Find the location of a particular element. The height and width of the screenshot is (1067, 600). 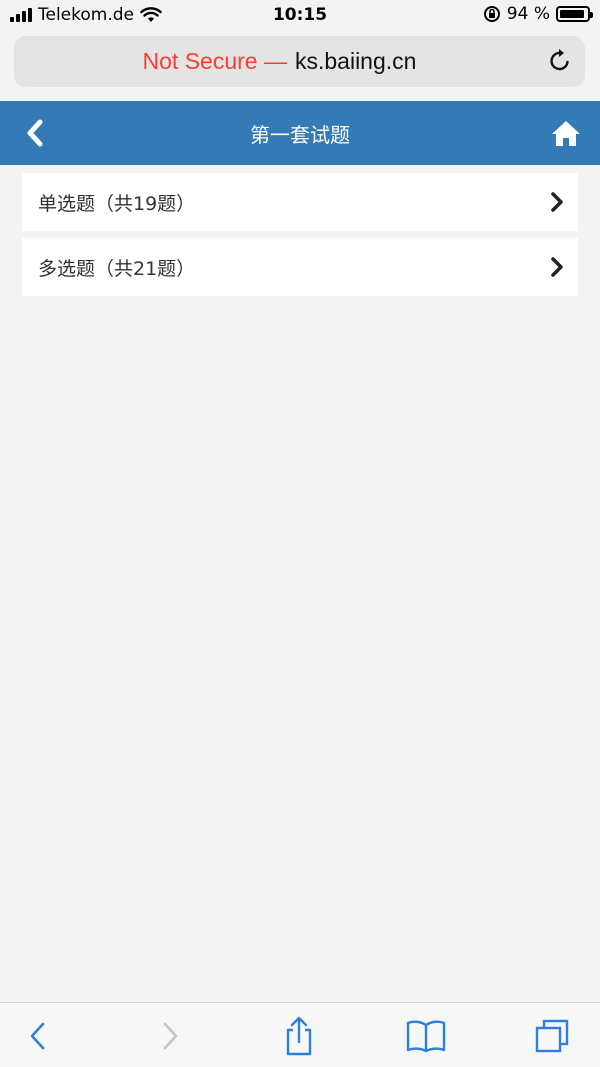

browser-forward-button is located at coordinates (170, 1036).